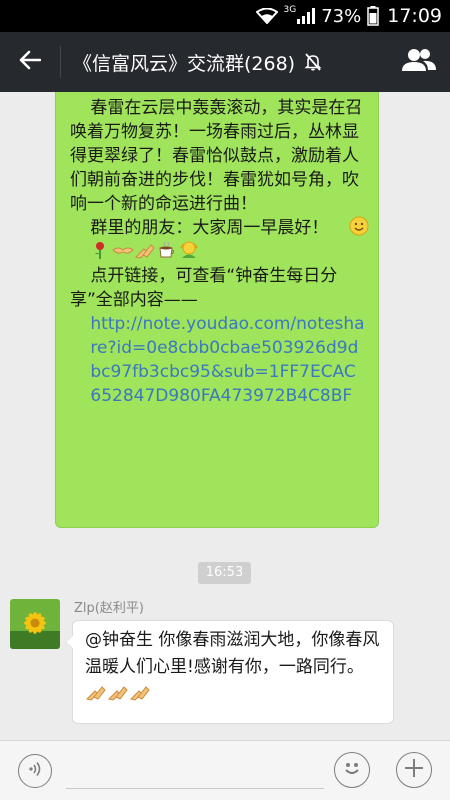  What do you see at coordinates (184, 63) in the screenshot?
I see `group-name: 《信富风云》交流群(268)` at bounding box center [184, 63].